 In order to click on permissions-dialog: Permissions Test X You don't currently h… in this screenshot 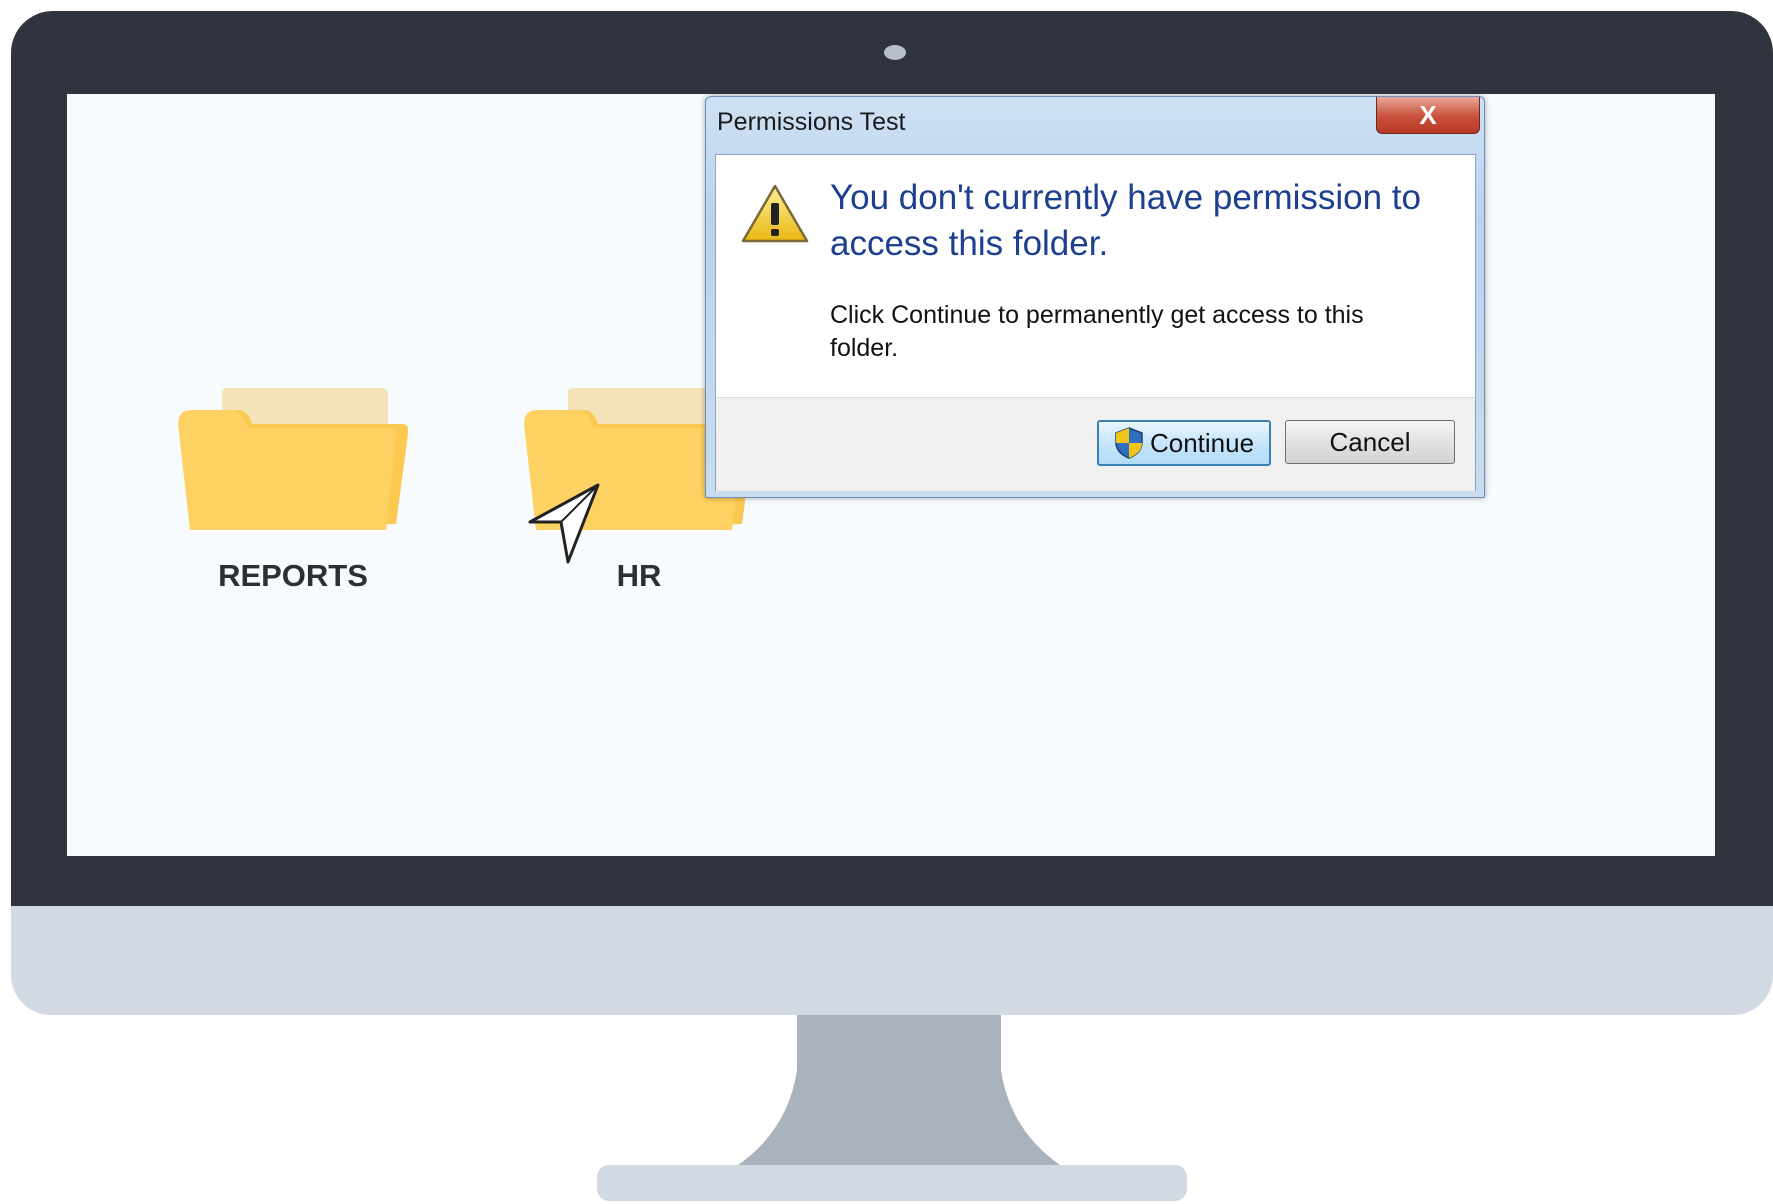, I will do `click(1095, 297)`.